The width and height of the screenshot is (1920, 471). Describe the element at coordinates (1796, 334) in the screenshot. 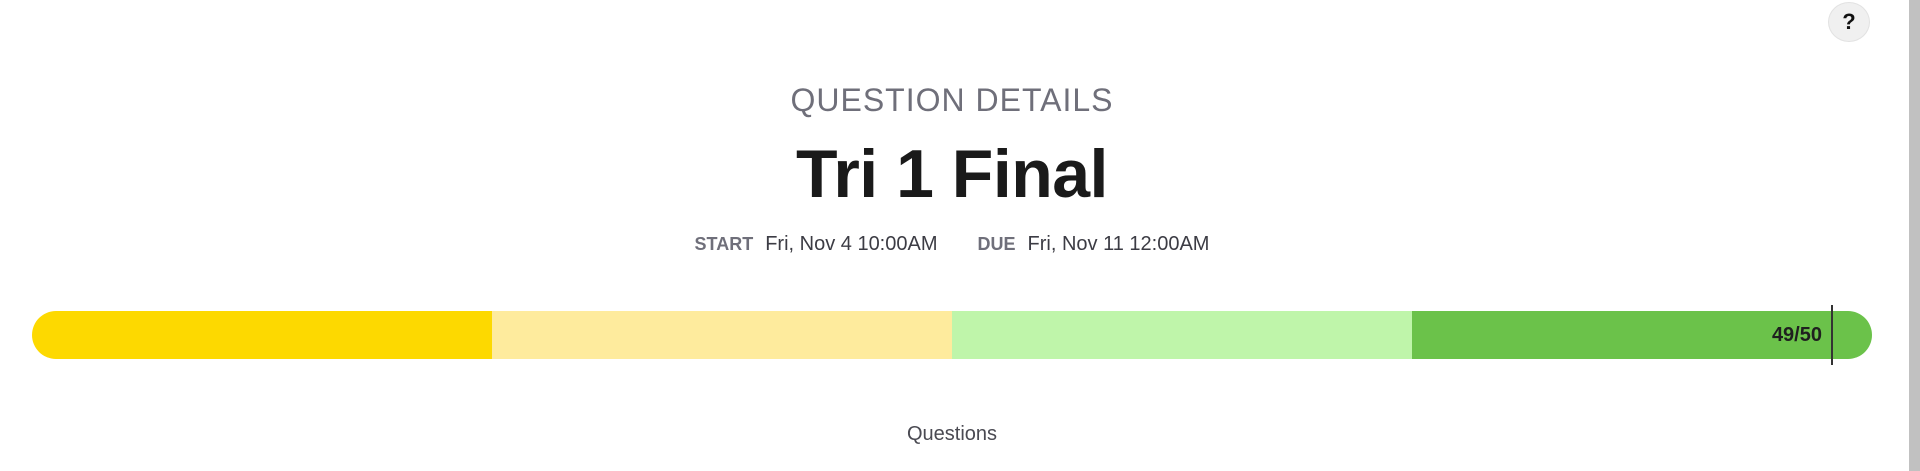

I see `progress-label: 49/50` at that location.